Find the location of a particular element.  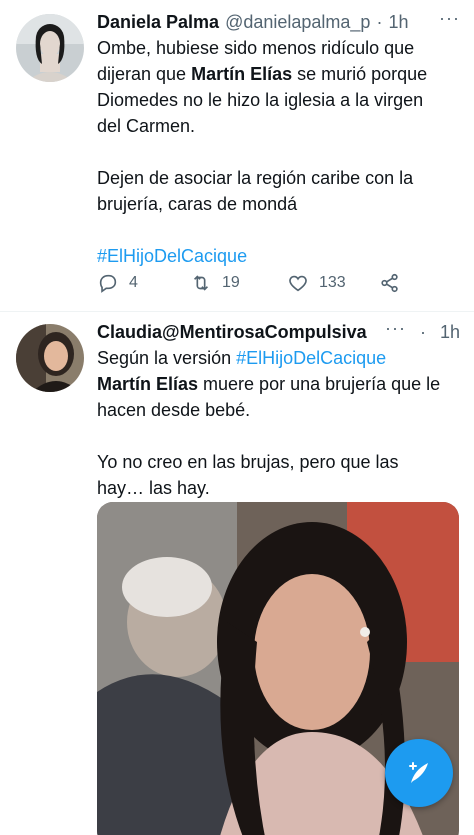

user-handle: @danielapalma_p is located at coordinates (297, 22).